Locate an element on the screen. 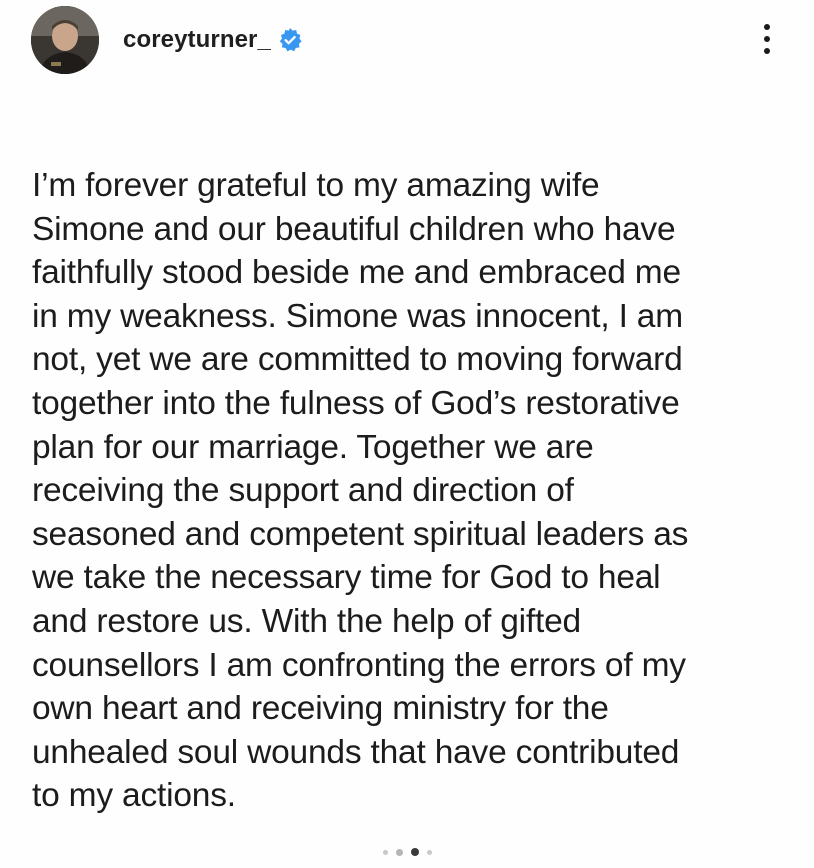 The image size is (814, 868). avatar-image is located at coordinates (65, 40).